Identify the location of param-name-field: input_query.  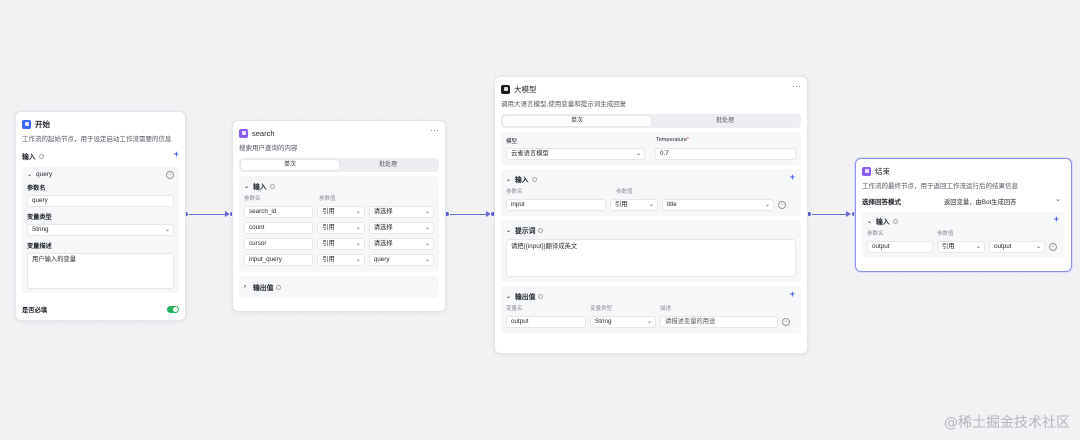
(279, 260).